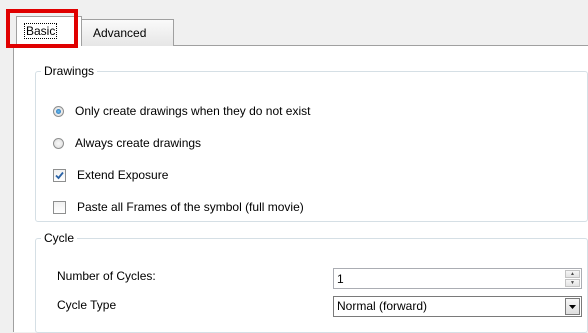  What do you see at coordinates (138, 143) in the screenshot?
I see `radio-always-create-label: Always create drawings` at bounding box center [138, 143].